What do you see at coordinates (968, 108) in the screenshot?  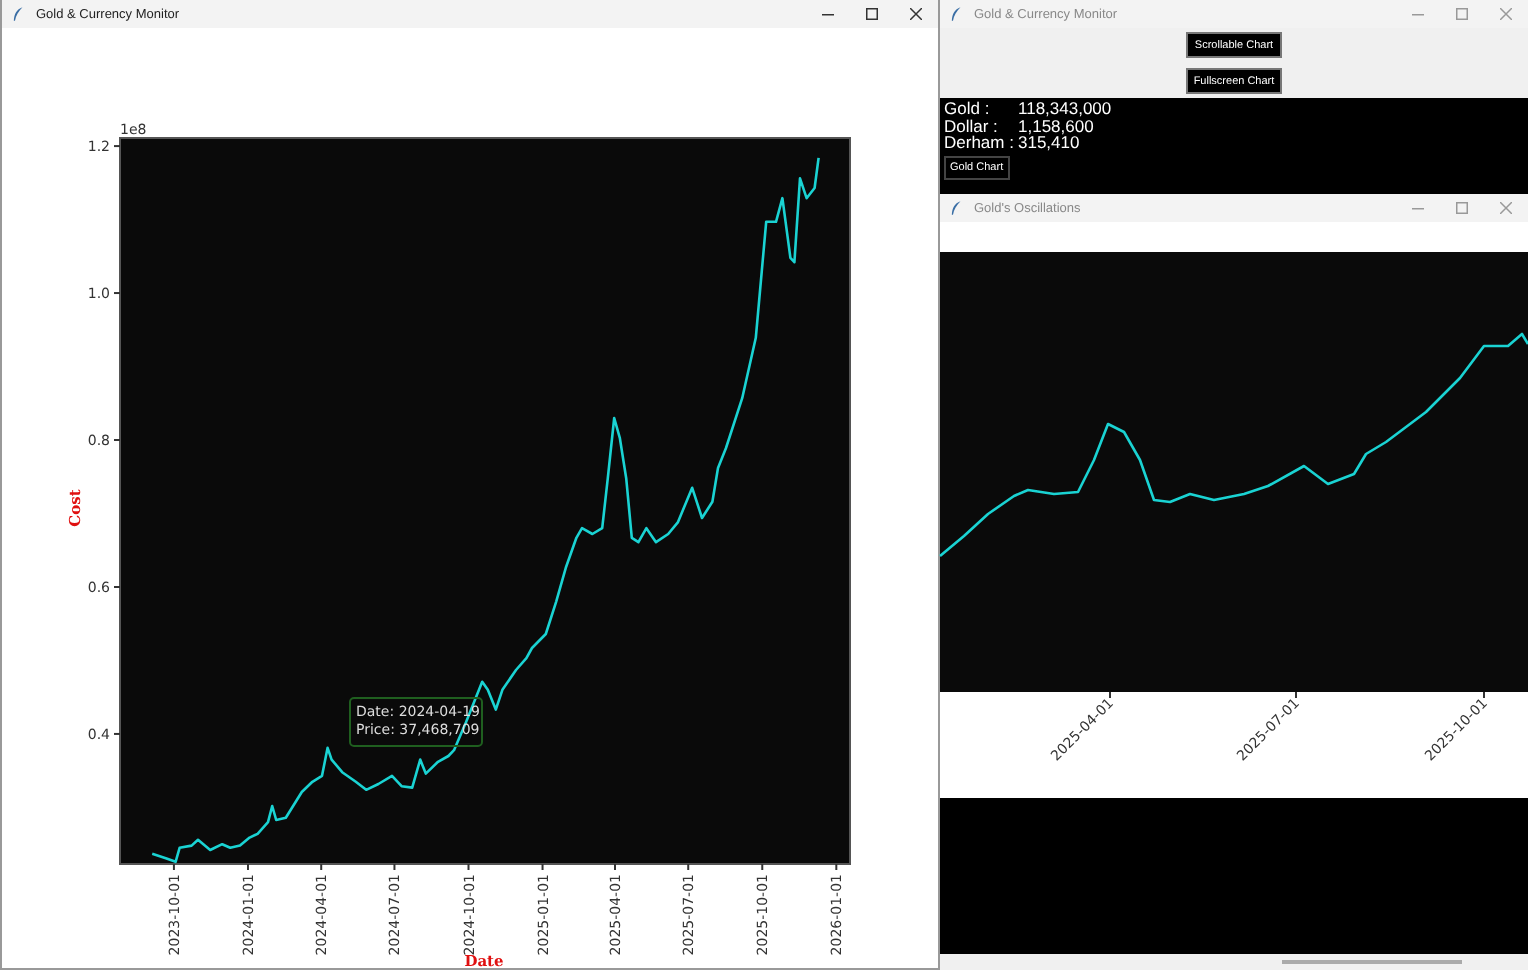 I see `rate-label: Gold :` at bounding box center [968, 108].